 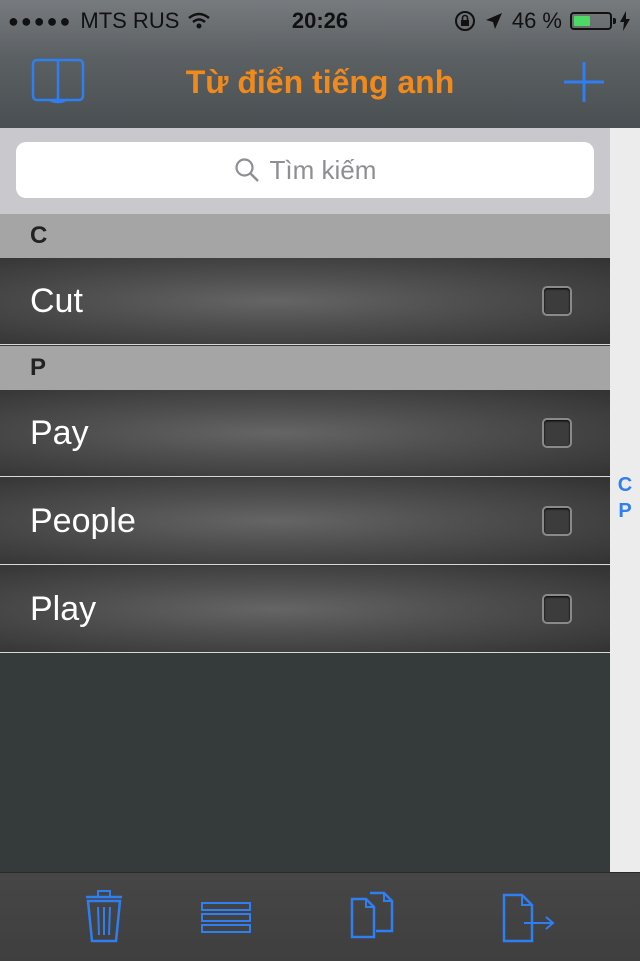 I want to click on export-button, so click(x=526, y=917).